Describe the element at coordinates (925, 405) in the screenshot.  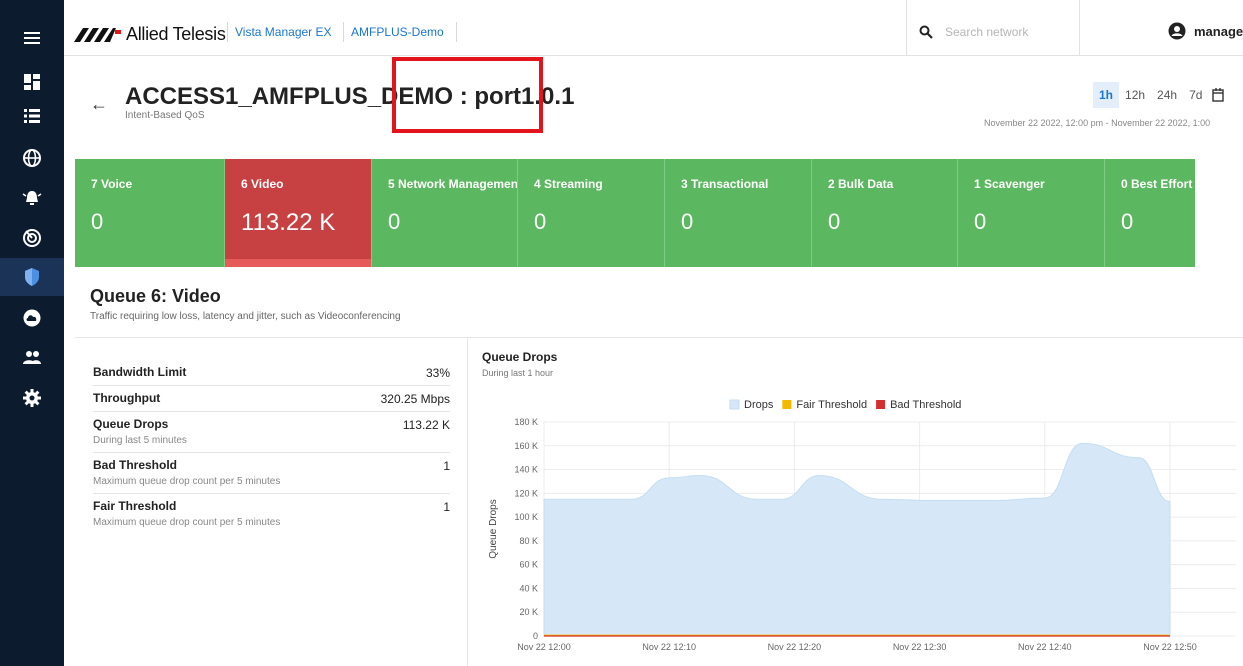
I see `legend-label: Bad Threshold` at that location.